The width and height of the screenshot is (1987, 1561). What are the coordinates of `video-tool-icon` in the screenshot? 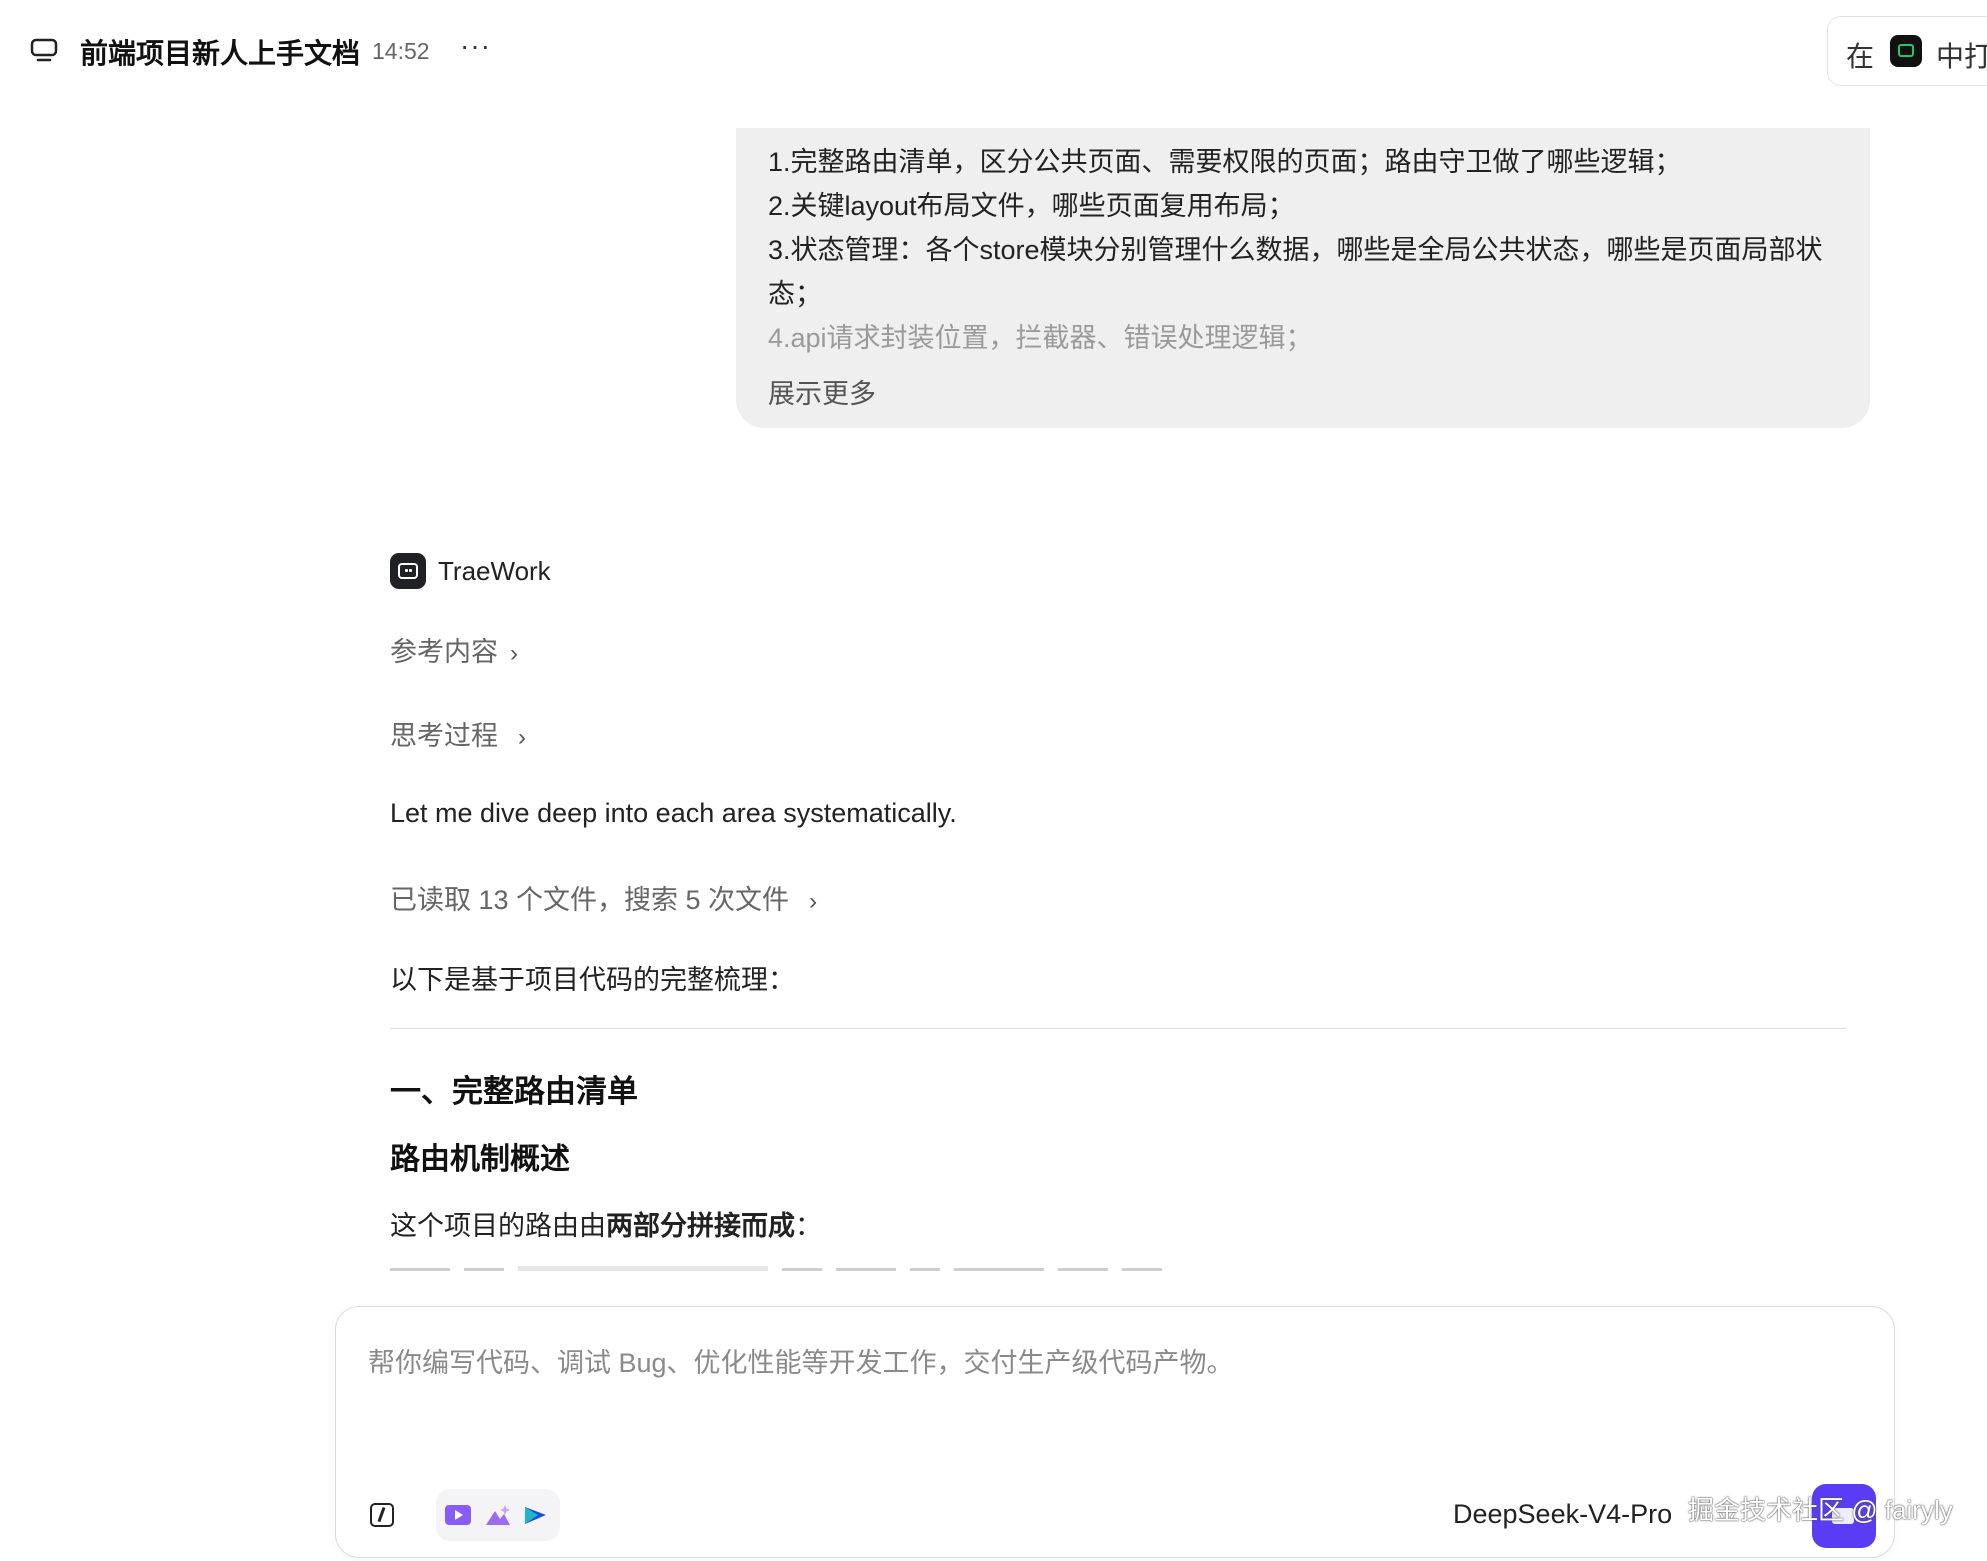 It's located at (458, 1515).